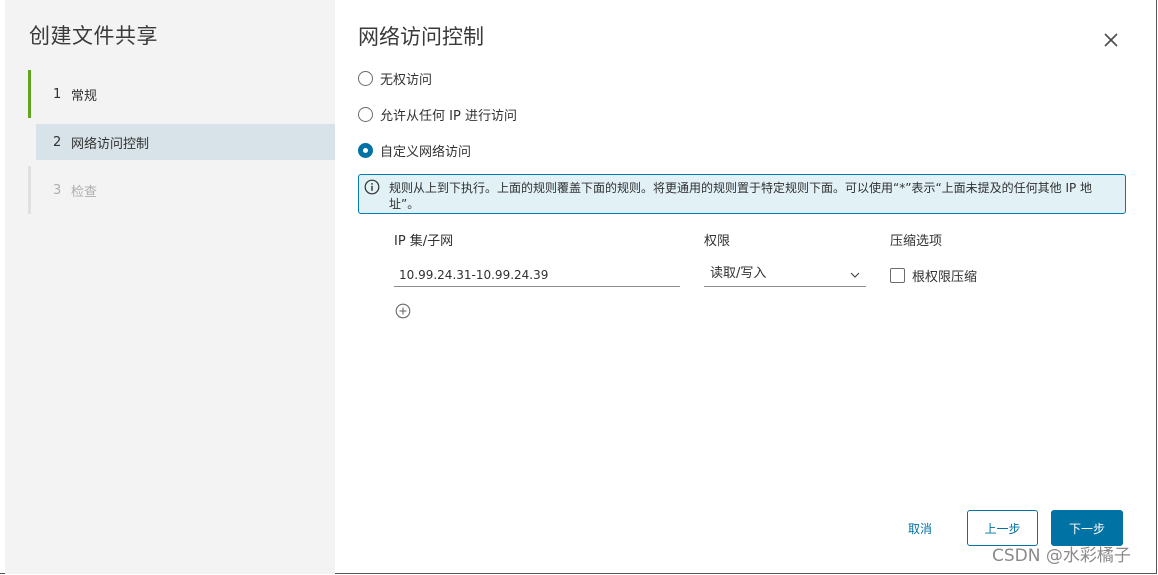 This screenshot has width=1158, height=575. What do you see at coordinates (1111, 40) in the screenshot?
I see `close-icon` at bounding box center [1111, 40].